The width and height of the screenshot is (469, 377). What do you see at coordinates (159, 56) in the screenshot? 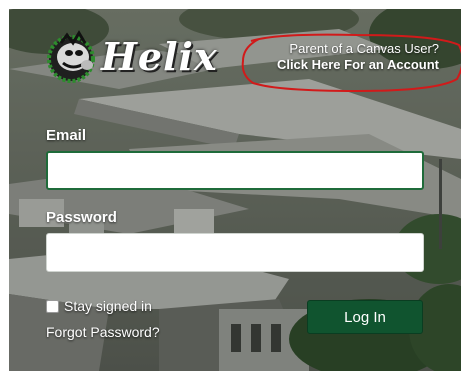
I see `helix-wordmark: Helix` at bounding box center [159, 56].